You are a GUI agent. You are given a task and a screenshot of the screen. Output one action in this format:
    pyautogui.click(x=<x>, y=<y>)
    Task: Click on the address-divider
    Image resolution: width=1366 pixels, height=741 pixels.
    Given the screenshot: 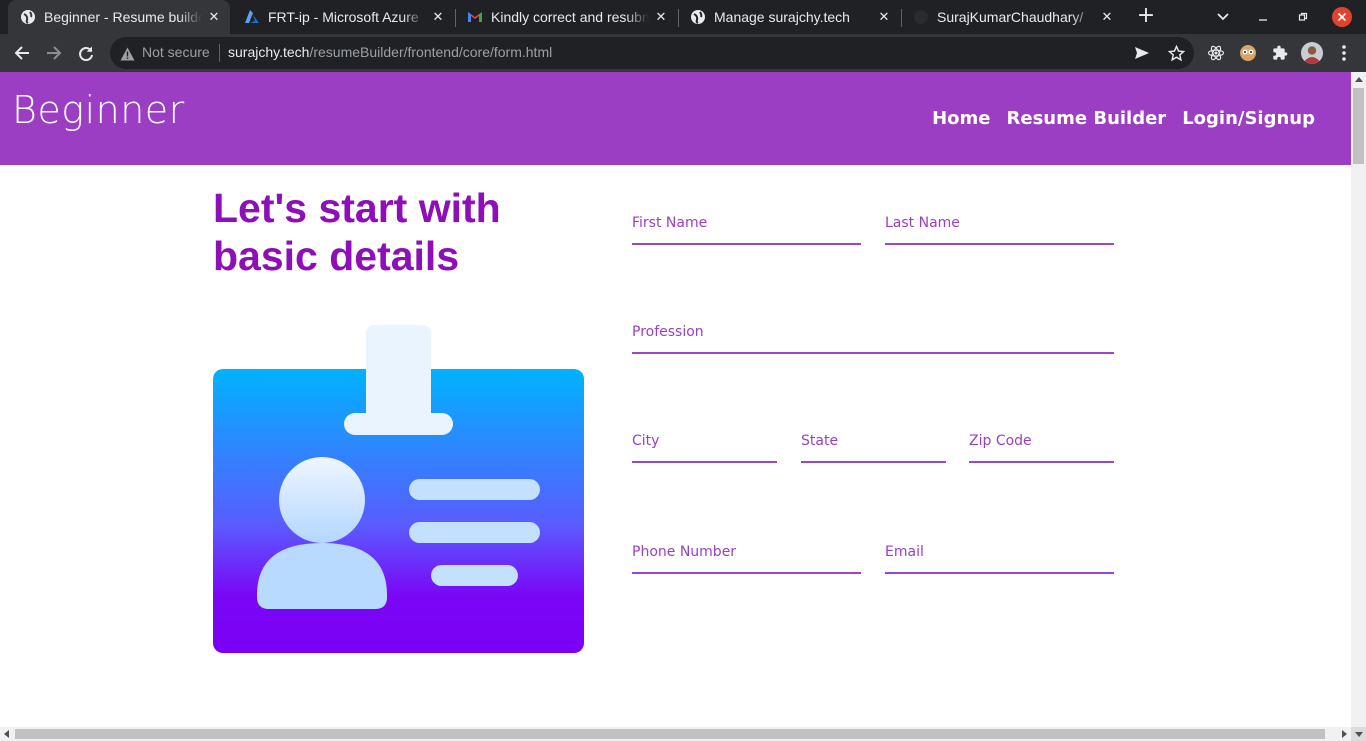 What is the action you would take?
    pyautogui.click(x=219, y=53)
    